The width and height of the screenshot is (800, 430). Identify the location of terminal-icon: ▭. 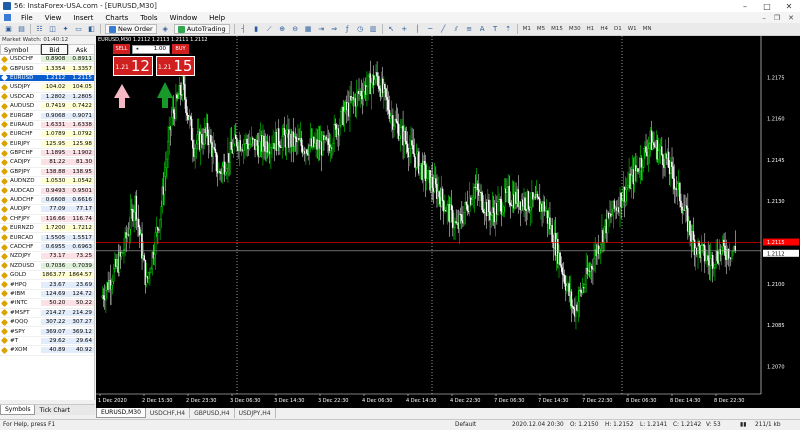
(78, 29).